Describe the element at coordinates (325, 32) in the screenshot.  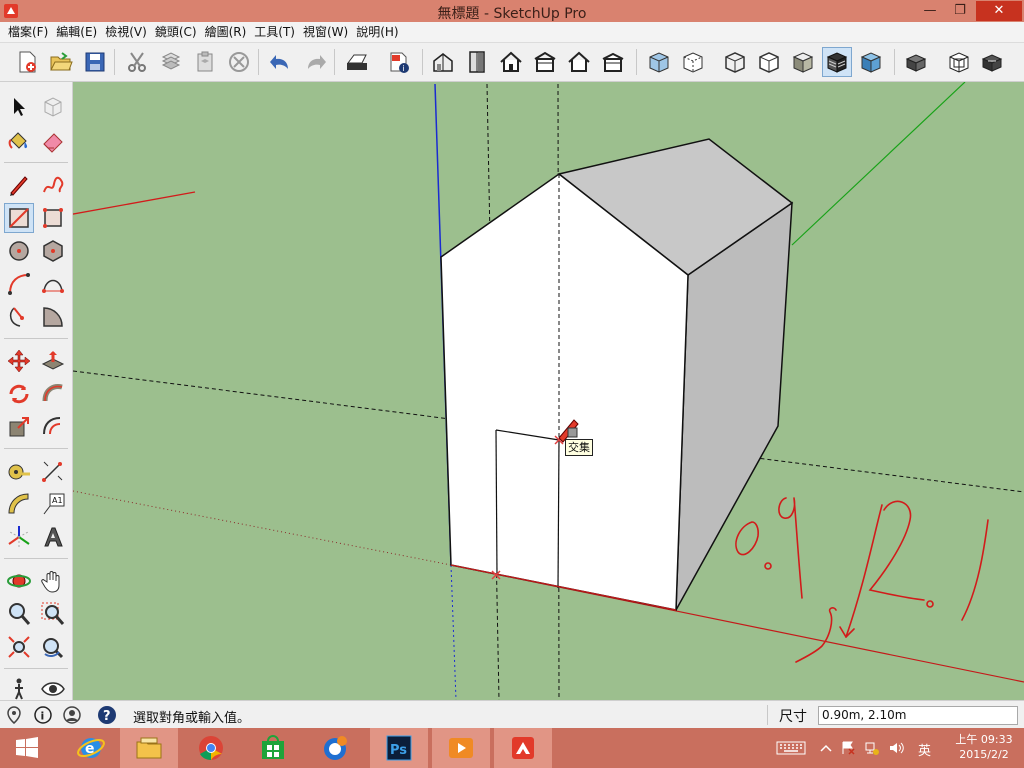
I see `menu-window: 視窗(W)` at that location.